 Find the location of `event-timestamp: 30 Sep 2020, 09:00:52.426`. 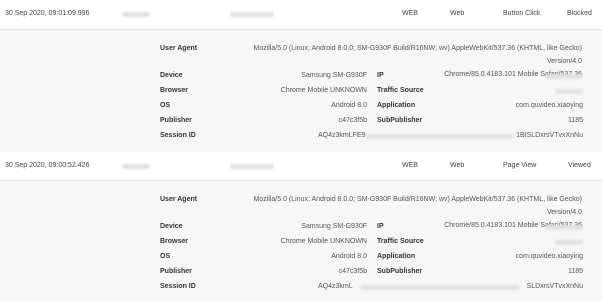

event-timestamp: 30 Sep 2020, 09:00:52.426 is located at coordinates (47, 165).